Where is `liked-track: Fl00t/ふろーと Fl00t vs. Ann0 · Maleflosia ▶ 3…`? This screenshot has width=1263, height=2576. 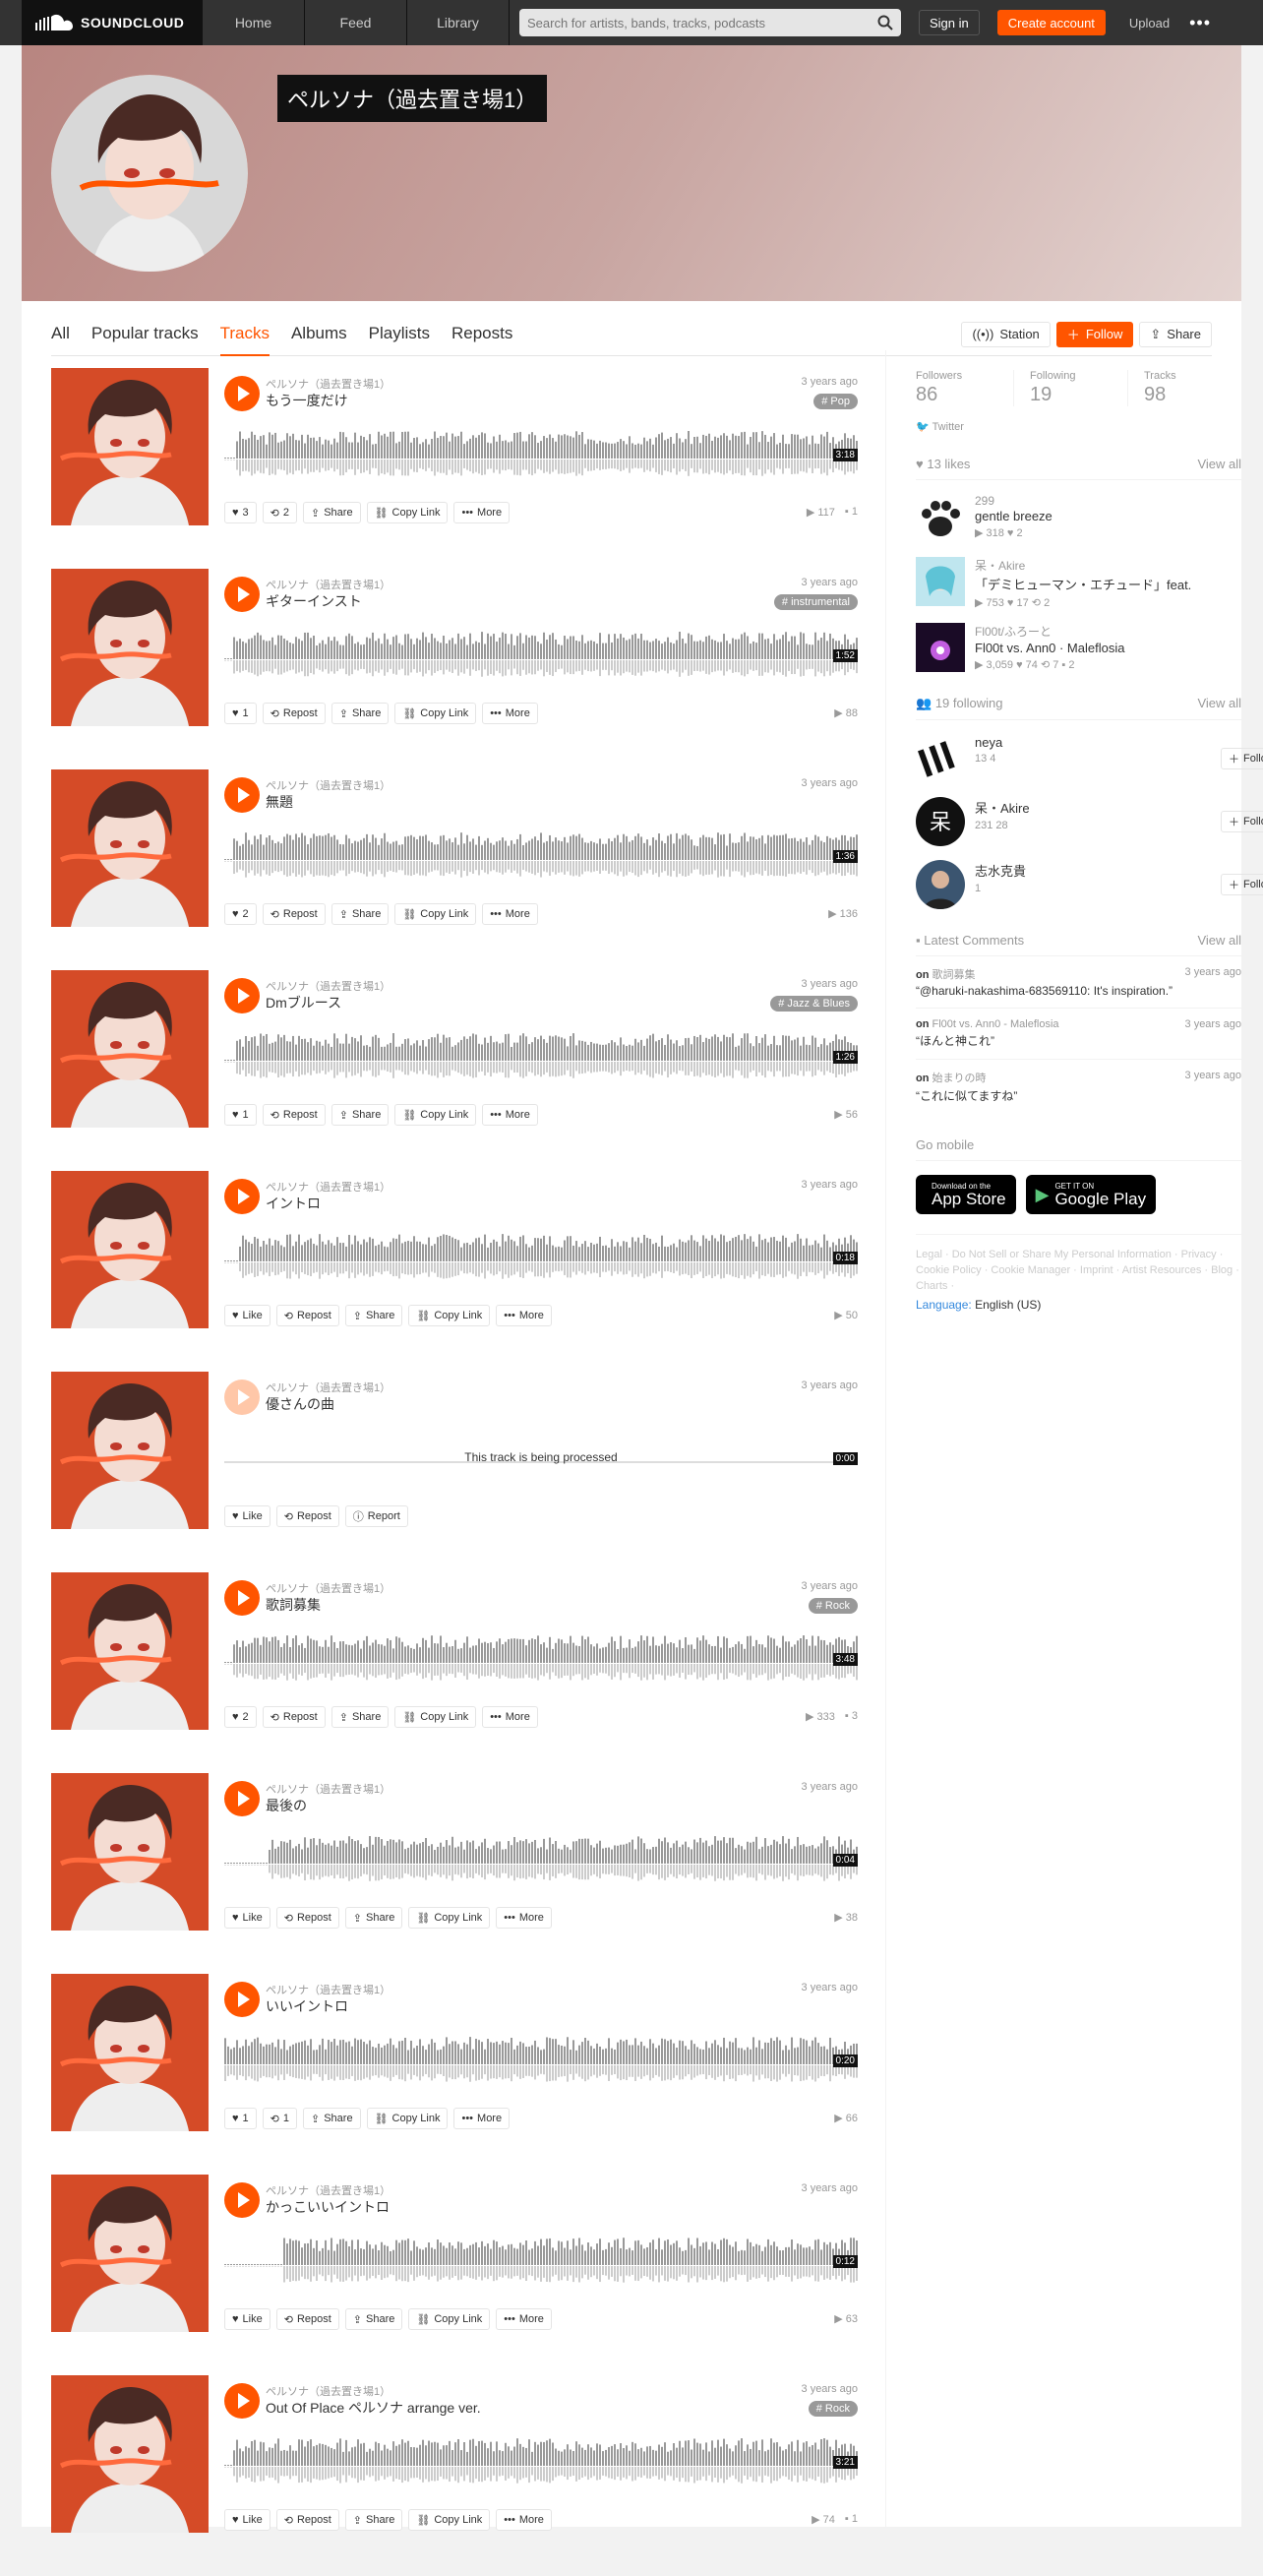
liked-track: Fl00t/ふろーと Fl00t vs. Ann0 · Maleflosia ▶ 3… is located at coordinates (1078, 647).